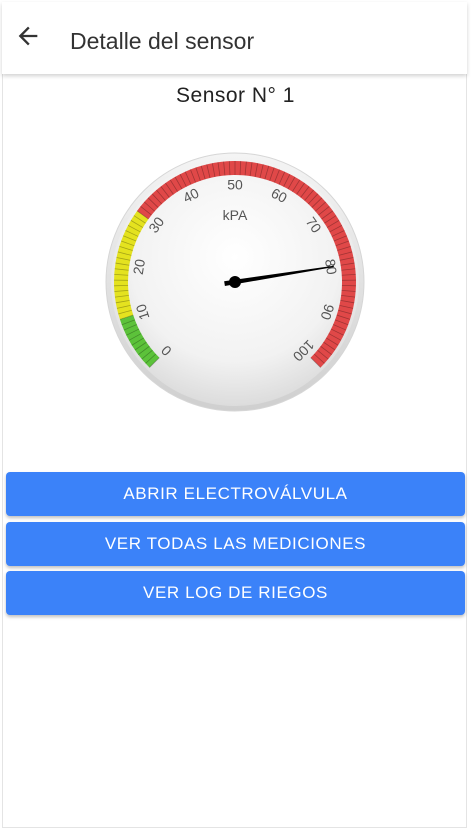 This screenshot has height=831, width=471. Describe the element at coordinates (235, 544) in the screenshot. I see `view-all-measurements-button: VER TODAS LAS MEDICIONES` at that location.